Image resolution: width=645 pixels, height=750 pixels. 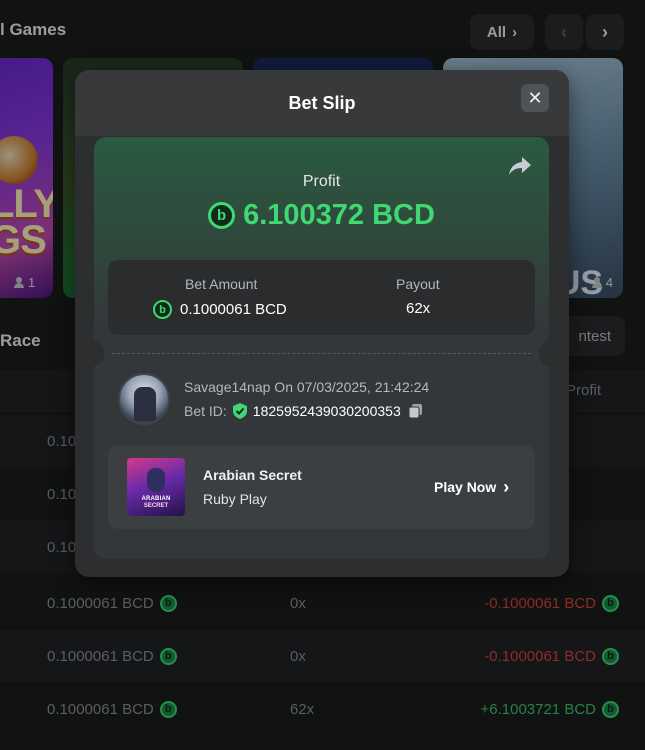 I want to click on play-now-button: Play Now ›, so click(x=472, y=487).